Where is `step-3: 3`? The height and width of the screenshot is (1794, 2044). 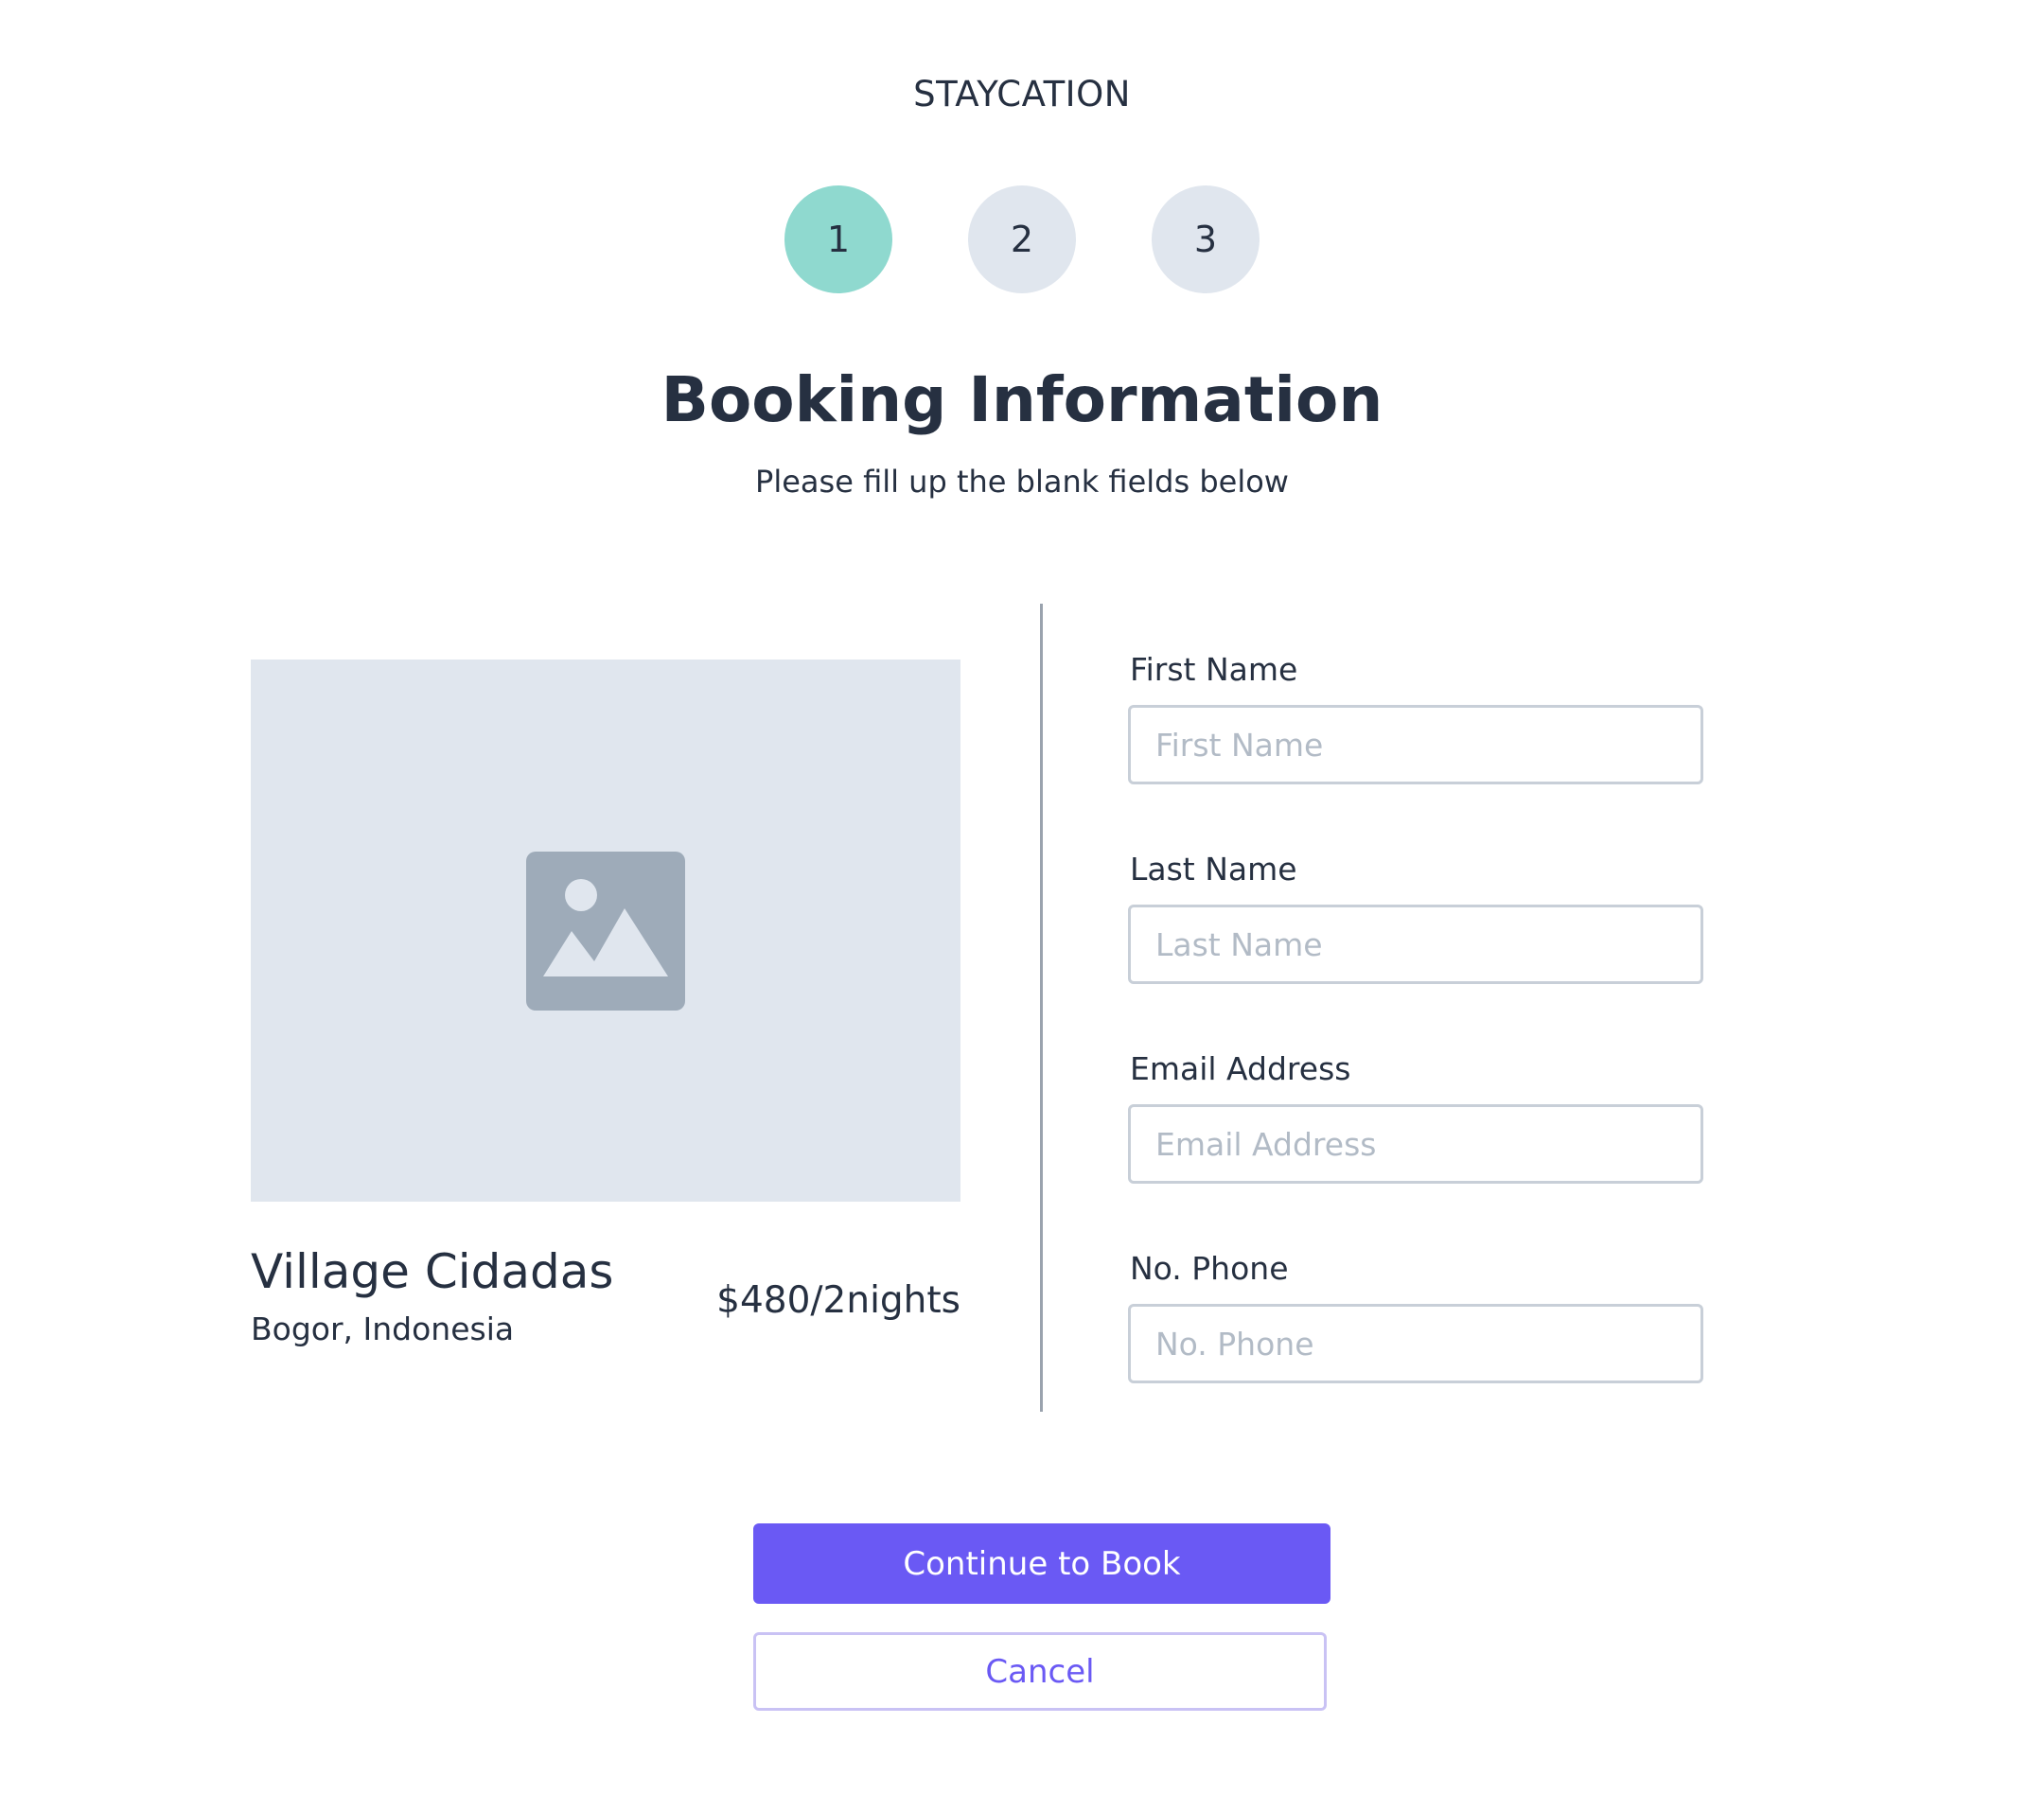 step-3: 3 is located at coordinates (1206, 239).